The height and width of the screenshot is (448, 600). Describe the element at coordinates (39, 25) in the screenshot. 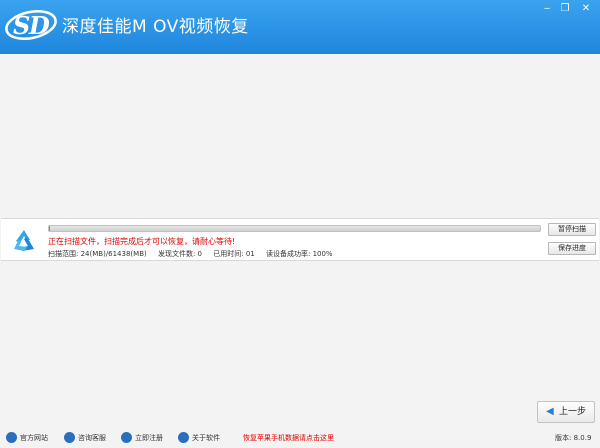

I see `svg-text: D` at that location.